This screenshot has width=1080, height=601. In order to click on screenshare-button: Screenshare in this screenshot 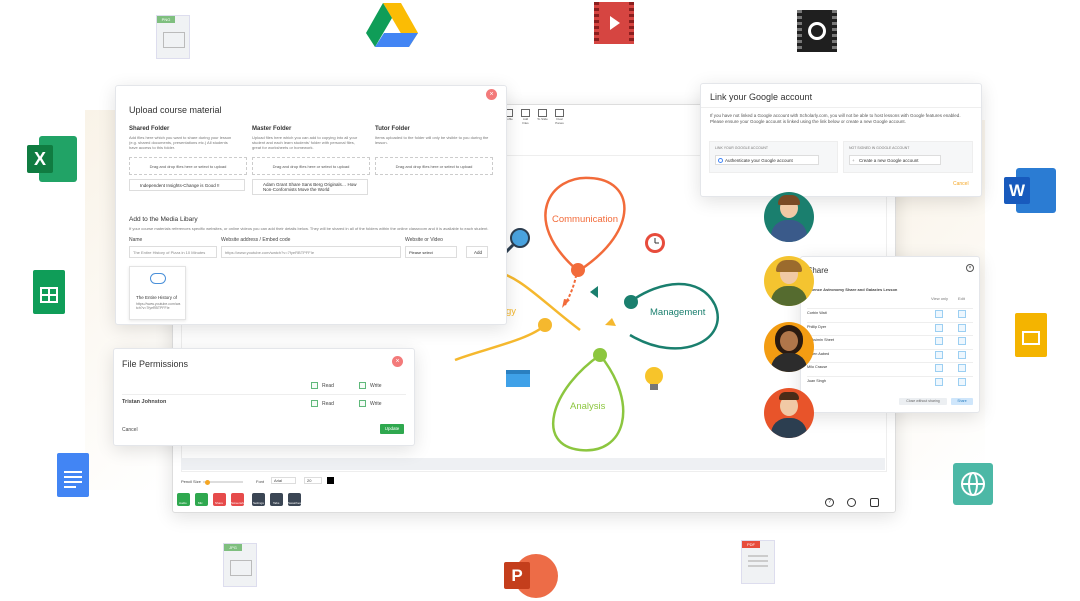, I will do `click(239, 499)`.